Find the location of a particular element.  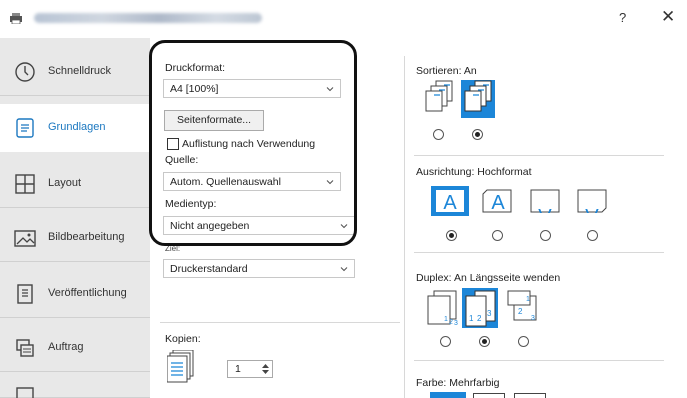

orientation-rotated-portrait-option: A is located at coordinates (545, 201).